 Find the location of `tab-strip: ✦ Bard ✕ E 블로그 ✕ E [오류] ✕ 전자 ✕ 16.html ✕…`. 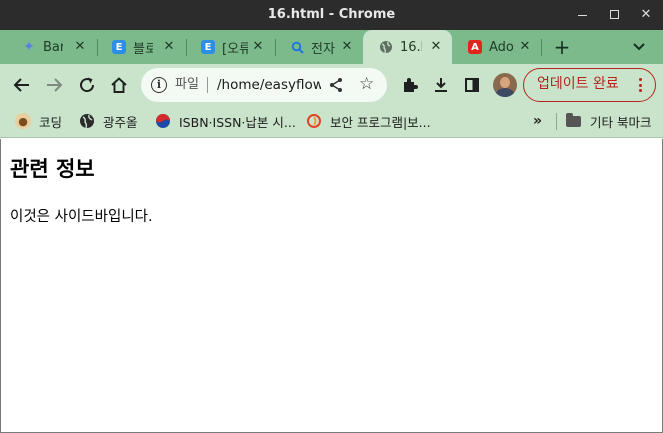

tab-strip: ✦ Bard ✕ E 블로그 ✕ E [오류] ✕ 전자 ✕ 16.html ✕… is located at coordinates (331, 47).